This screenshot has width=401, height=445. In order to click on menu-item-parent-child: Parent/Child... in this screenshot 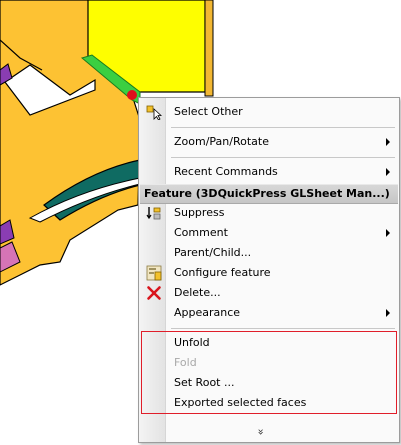, I will do `click(269, 253)`.